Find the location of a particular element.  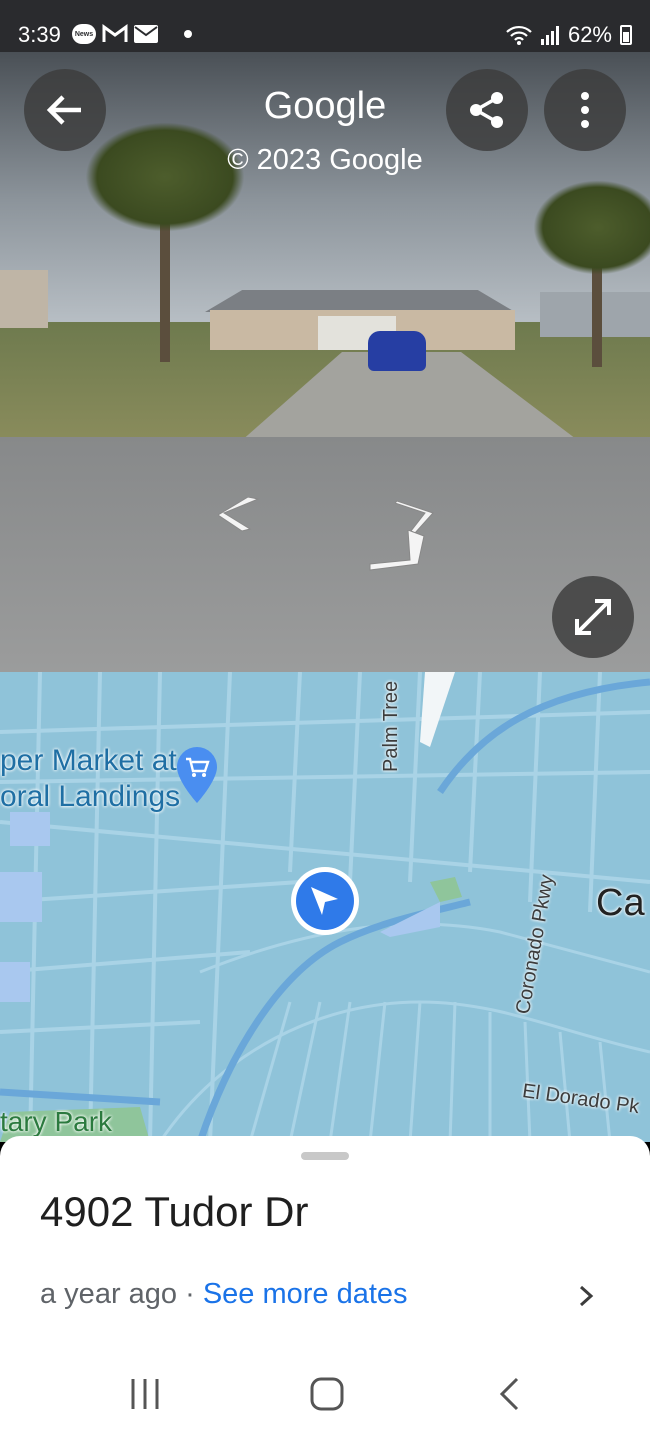

battery-icon is located at coordinates (626, 35).